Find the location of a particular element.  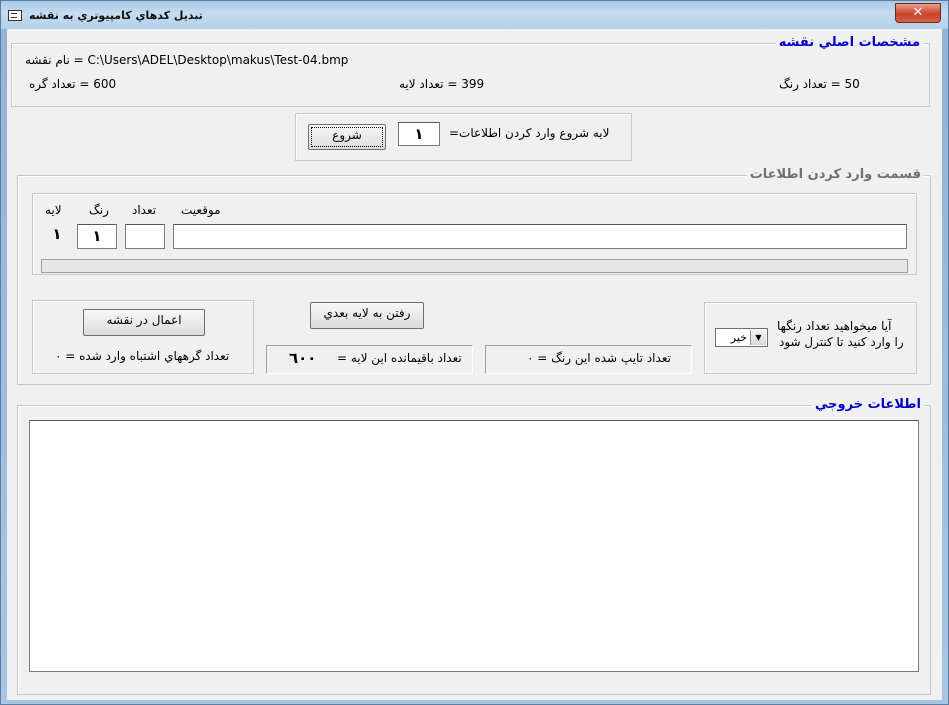

count-input is located at coordinates (145, 236).